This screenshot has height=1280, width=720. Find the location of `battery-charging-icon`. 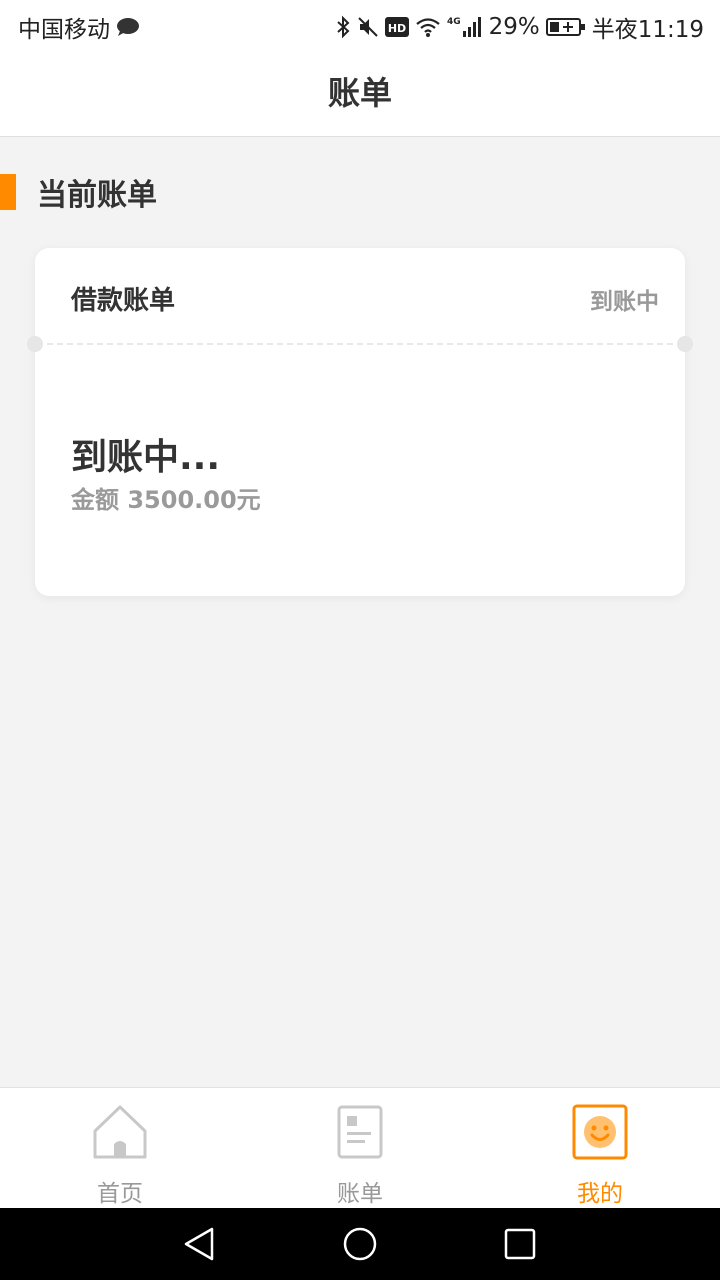

battery-charging-icon is located at coordinates (565, 27).